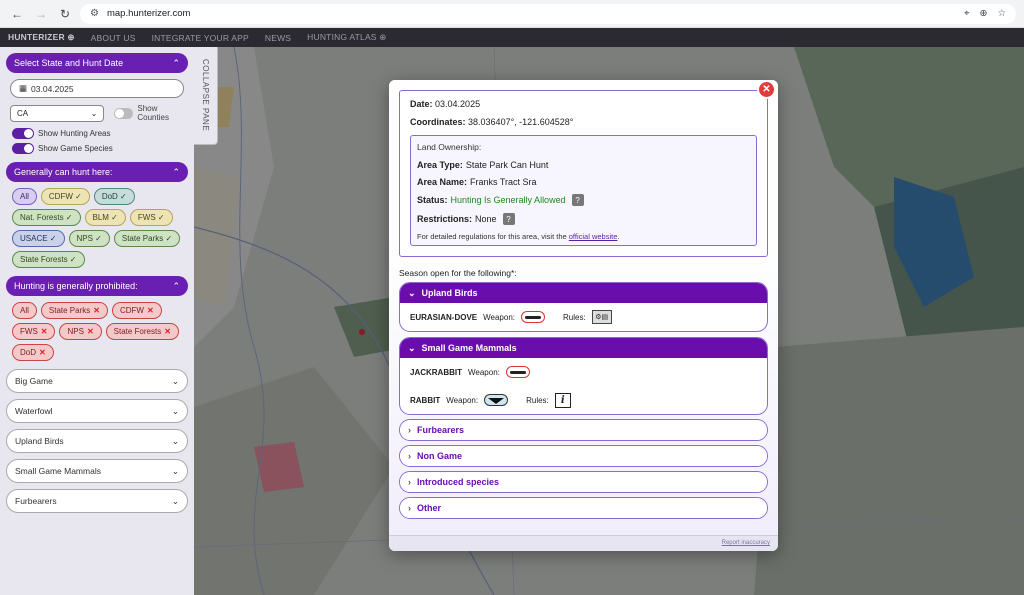  I want to click on accordion-header-introduced-species: › Introduced species, so click(583, 482).